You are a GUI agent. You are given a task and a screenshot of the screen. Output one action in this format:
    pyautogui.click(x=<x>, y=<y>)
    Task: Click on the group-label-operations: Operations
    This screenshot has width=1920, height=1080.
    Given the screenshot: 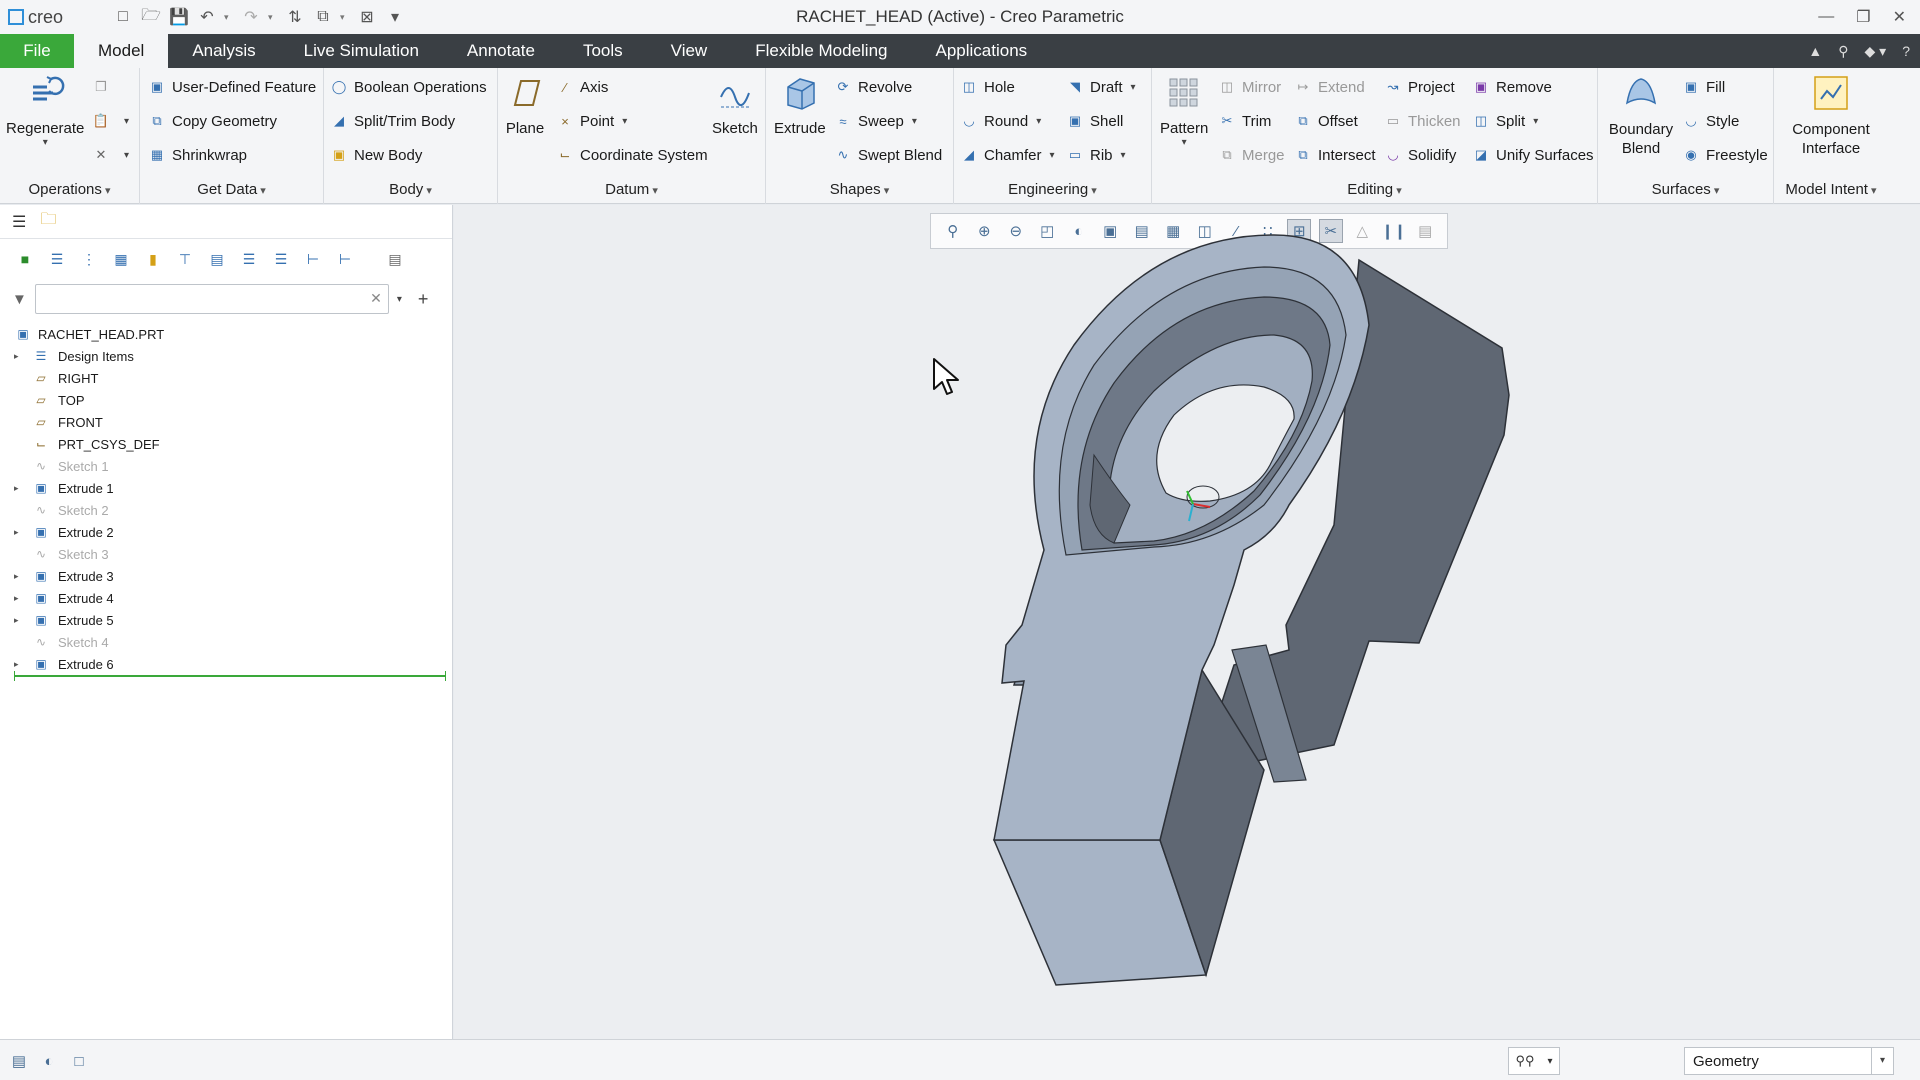 What is the action you would take?
    pyautogui.click(x=69, y=189)
    